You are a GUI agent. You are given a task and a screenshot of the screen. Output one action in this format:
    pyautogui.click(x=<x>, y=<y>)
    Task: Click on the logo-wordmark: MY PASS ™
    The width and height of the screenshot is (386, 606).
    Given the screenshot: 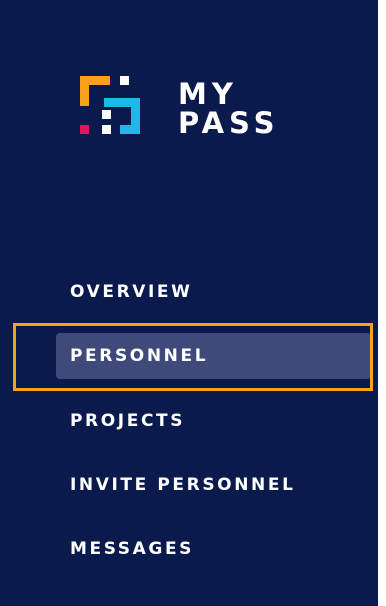 What is the action you would take?
    pyautogui.click(x=229, y=109)
    